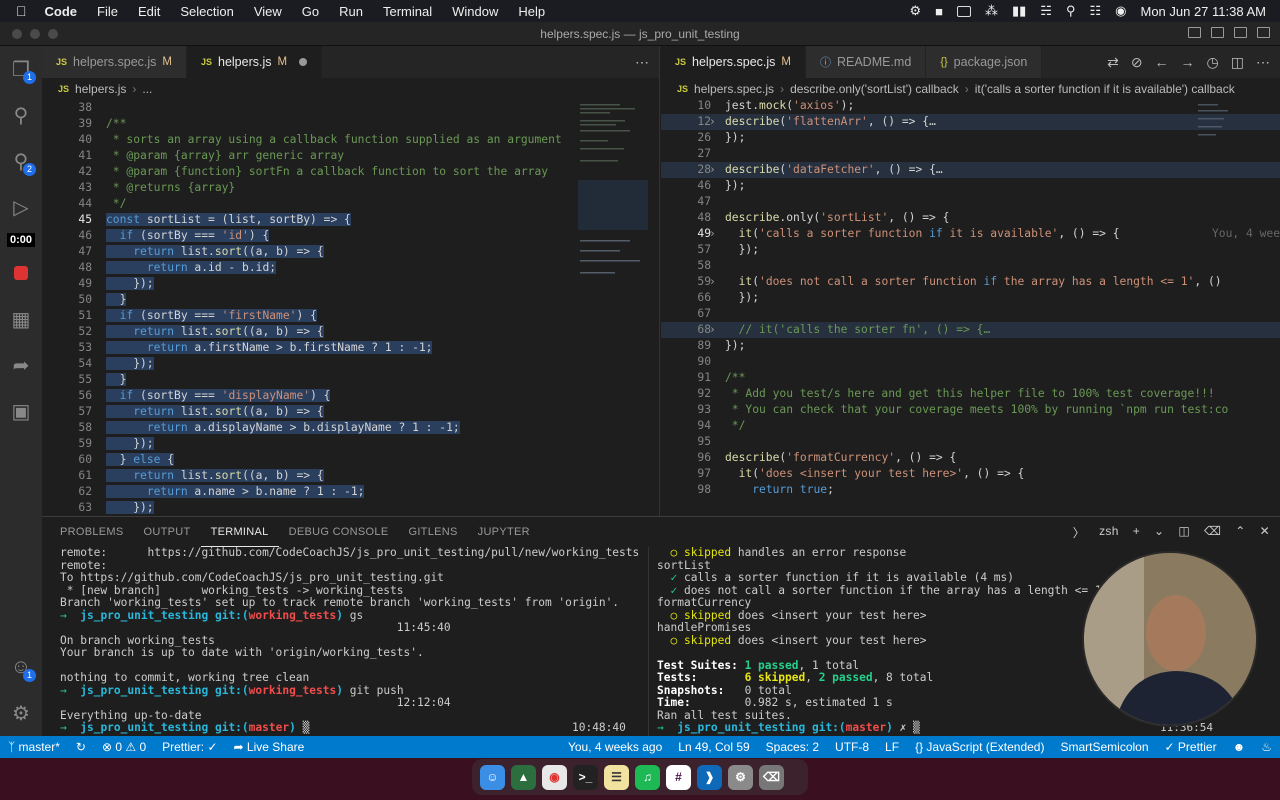  Describe the element at coordinates (970, 106) in the screenshot. I see `code-line: 10 jest.mock('axios');` at that location.